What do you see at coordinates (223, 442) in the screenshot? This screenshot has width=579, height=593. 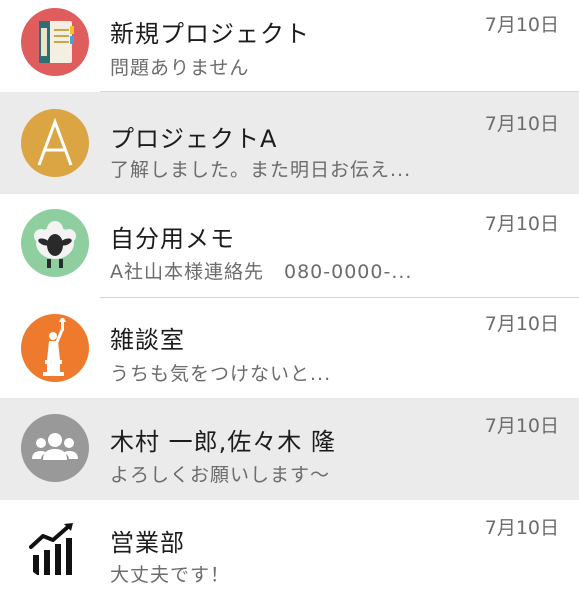 I see `conversation-title: 木村 一郎,佐々木 隆` at bounding box center [223, 442].